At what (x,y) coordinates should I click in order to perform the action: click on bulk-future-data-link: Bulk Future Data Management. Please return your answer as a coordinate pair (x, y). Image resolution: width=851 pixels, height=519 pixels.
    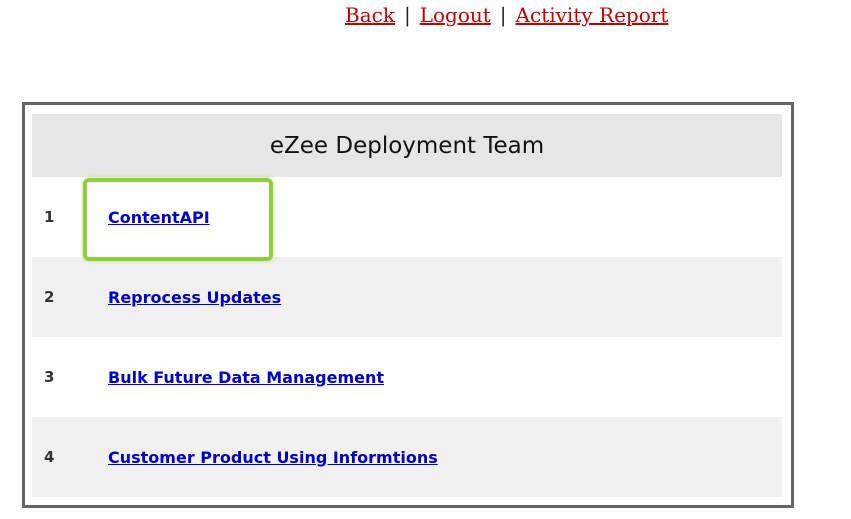
    Looking at the image, I should click on (246, 377).